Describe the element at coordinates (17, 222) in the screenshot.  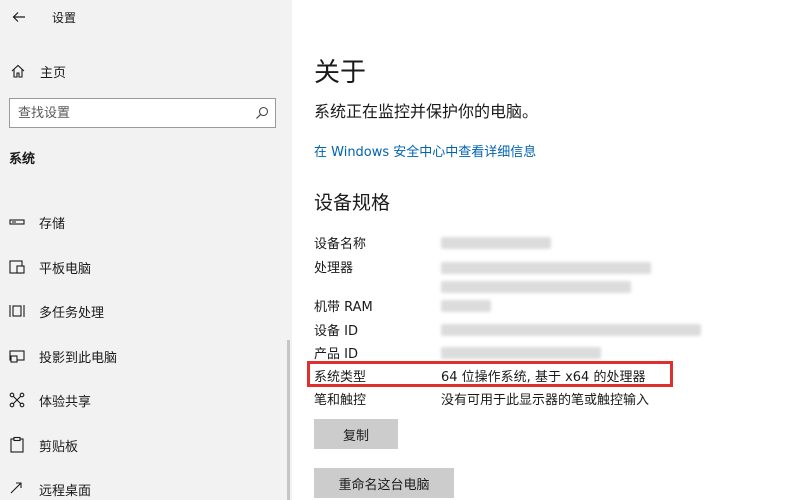
I see `storage-icon` at that location.